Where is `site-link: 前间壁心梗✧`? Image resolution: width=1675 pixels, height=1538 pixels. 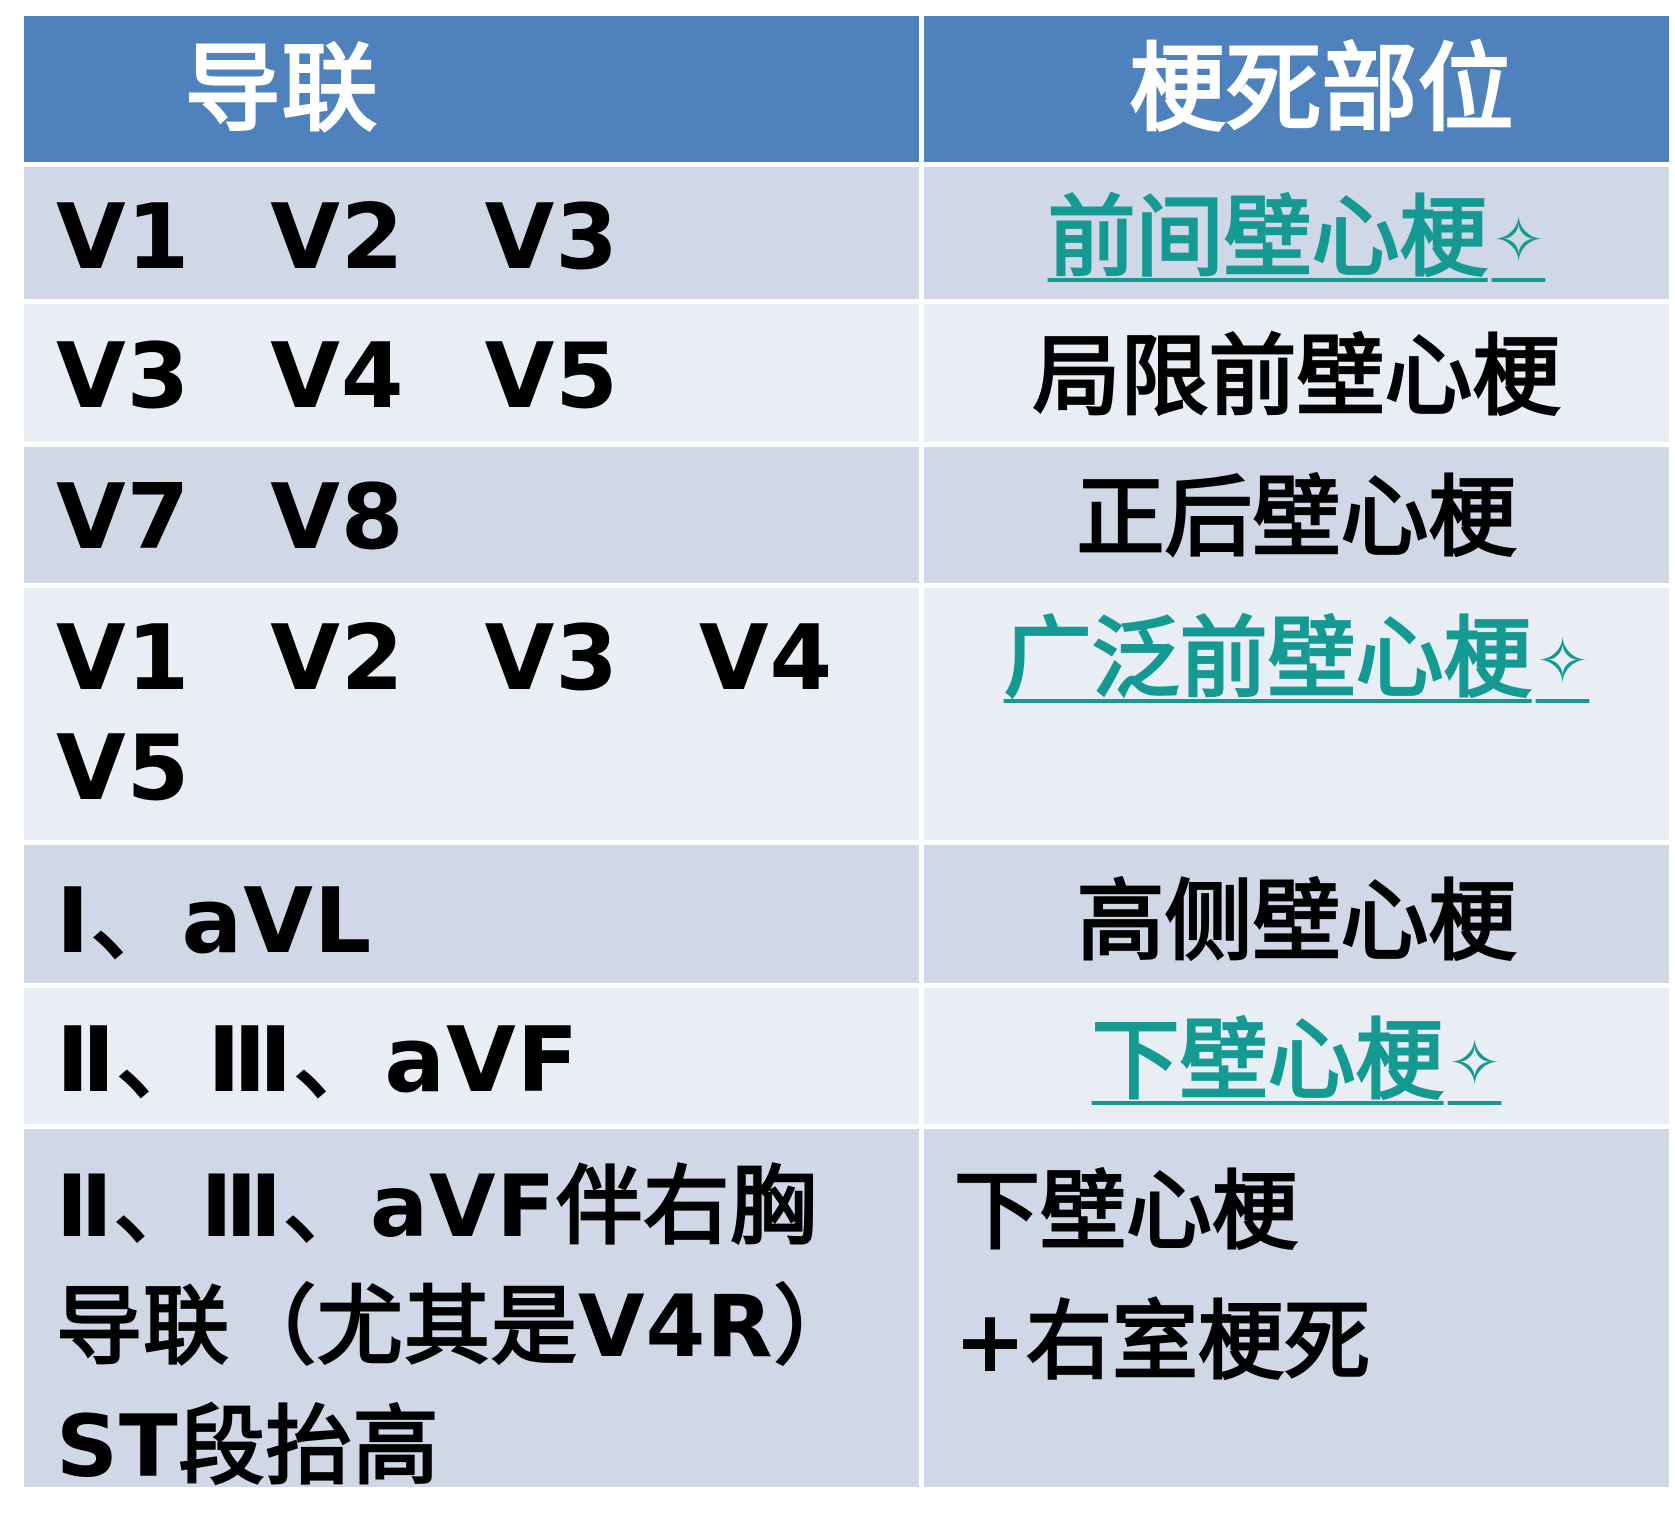 site-link: 前间壁心梗✧ is located at coordinates (1297, 237).